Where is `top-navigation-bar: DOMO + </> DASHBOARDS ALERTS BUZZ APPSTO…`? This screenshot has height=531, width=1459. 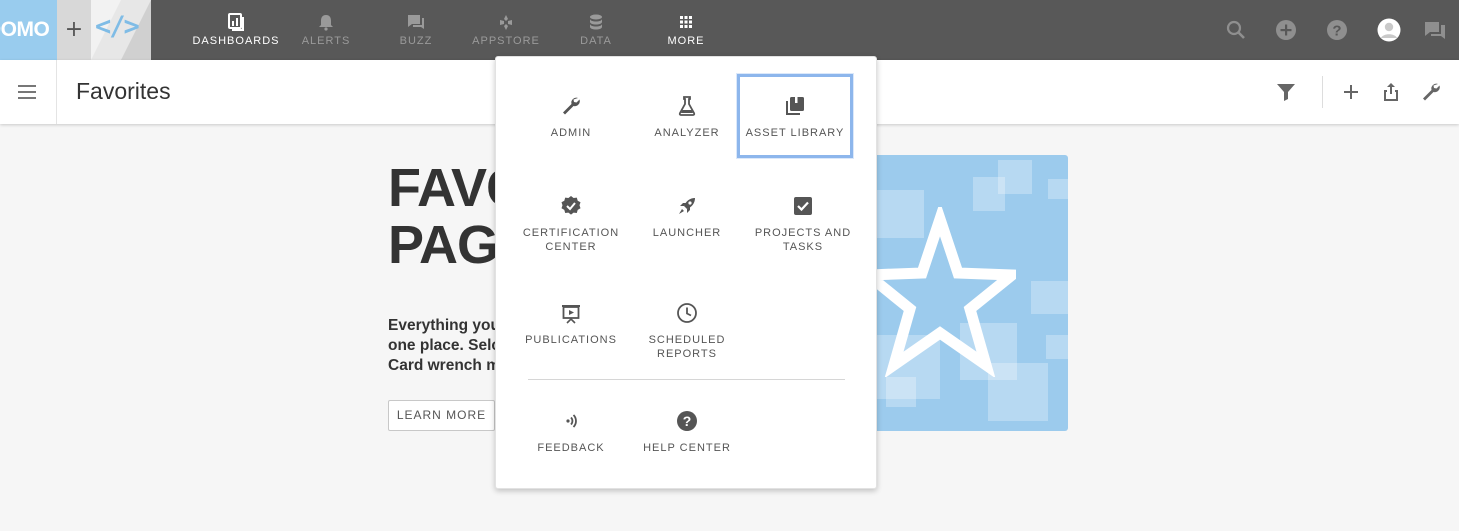
top-navigation-bar: DOMO + </> DASHBOARDS ALERTS BUZZ APPSTO… is located at coordinates (729, 30).